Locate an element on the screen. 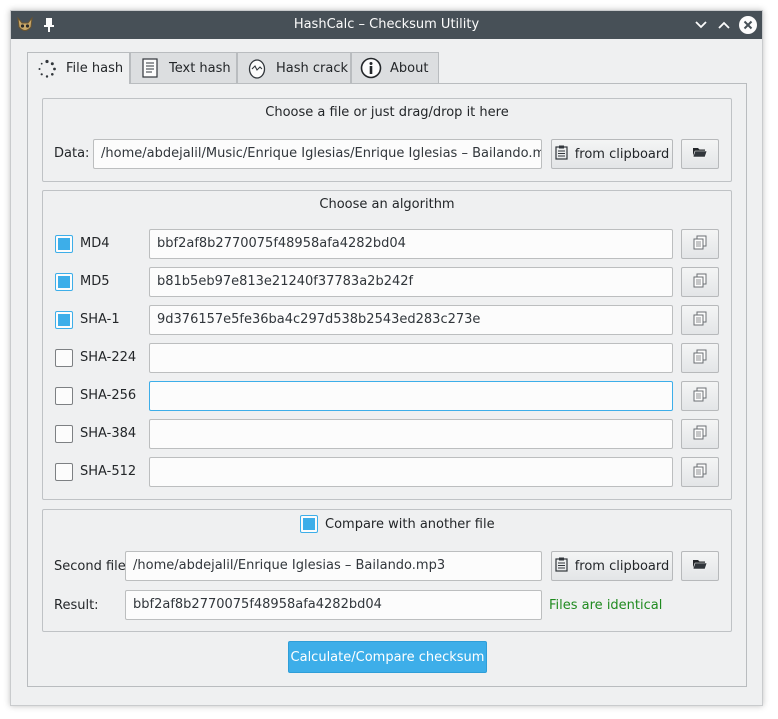 The width and height of the screenshot is (778, 719). second-file-label: Second file is located at coordinates (90, 566).